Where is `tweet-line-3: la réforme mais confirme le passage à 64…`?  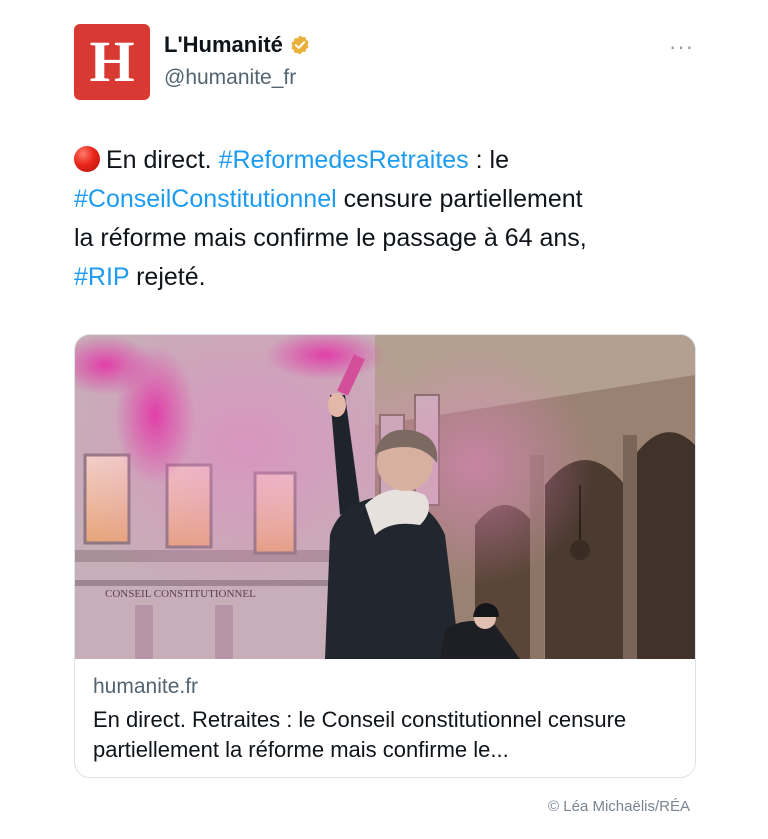 tweet-line-3: la réforme mais confirme le passage à 64… is located at coordinates (330, 238).